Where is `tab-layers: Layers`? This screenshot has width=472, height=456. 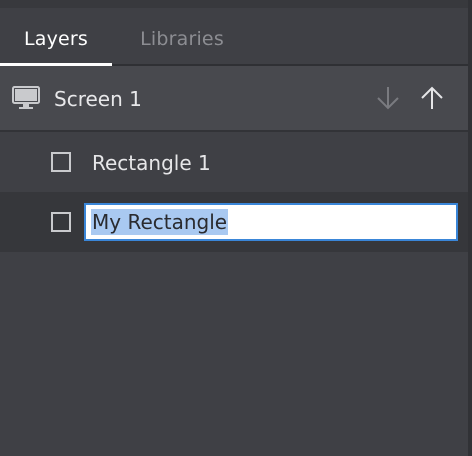
tab-layers: Layers is located at coordinates (56, 37).